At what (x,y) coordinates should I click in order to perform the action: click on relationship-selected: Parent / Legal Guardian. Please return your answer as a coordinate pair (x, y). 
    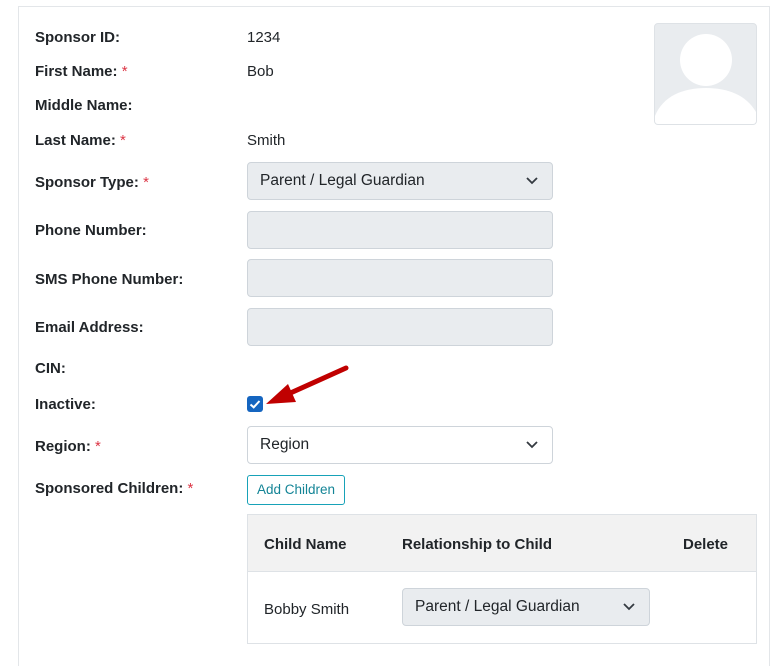
    Looking at the image, I should click on (497, 606).